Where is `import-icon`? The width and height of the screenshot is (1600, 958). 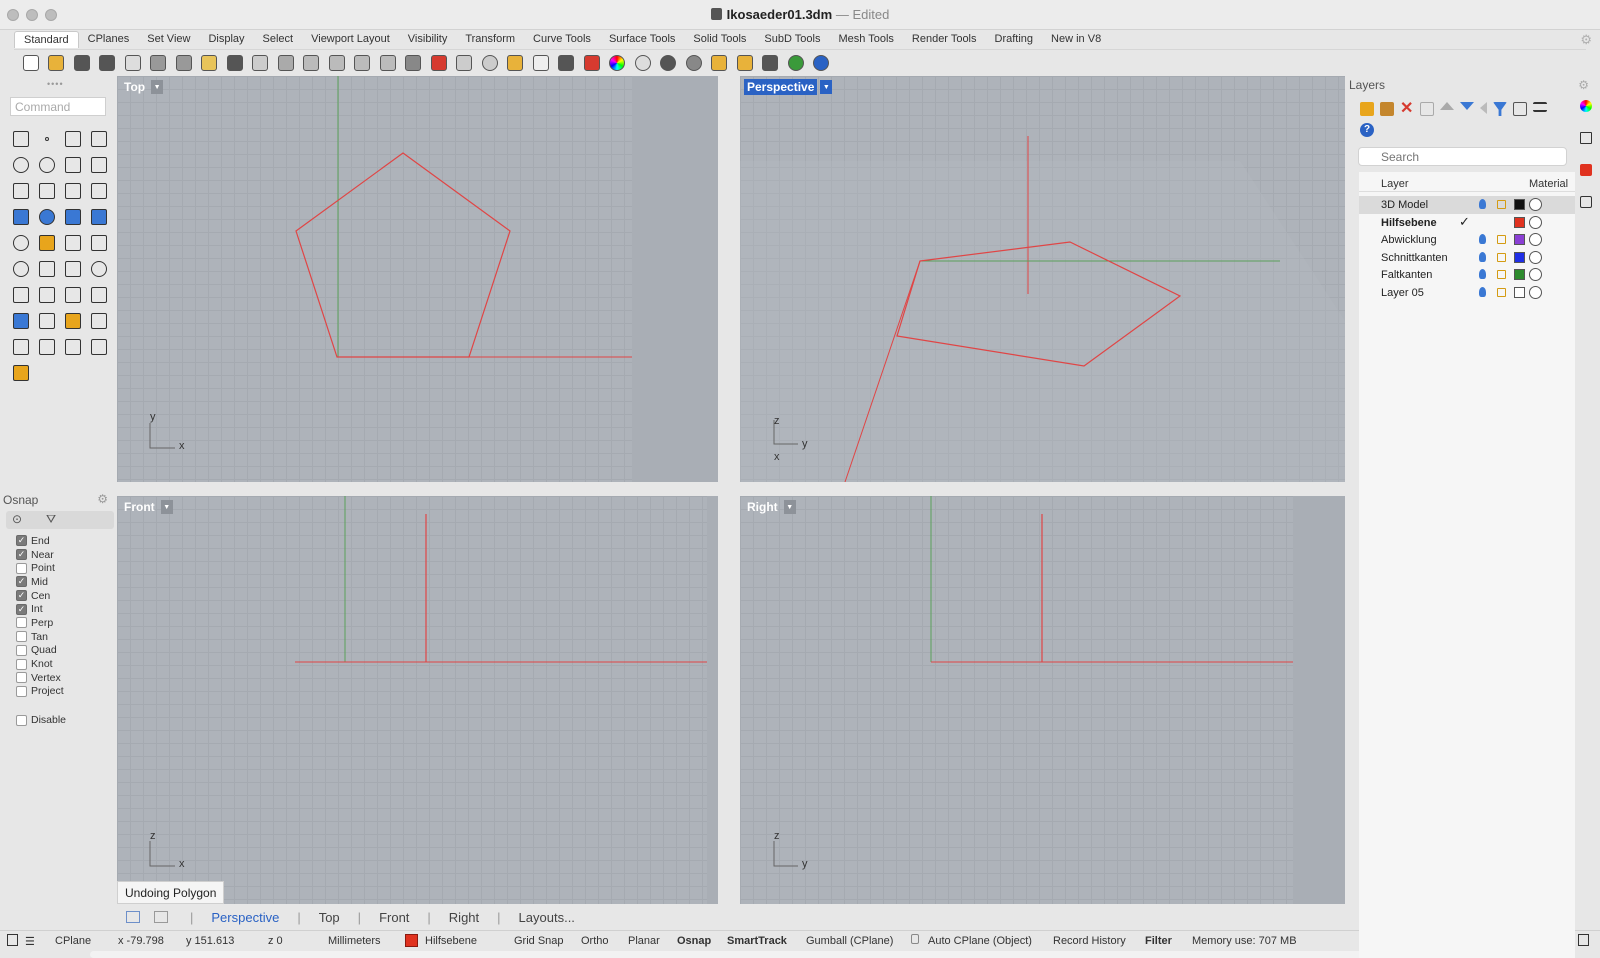
import-icon is located at coordinates (133, 63).